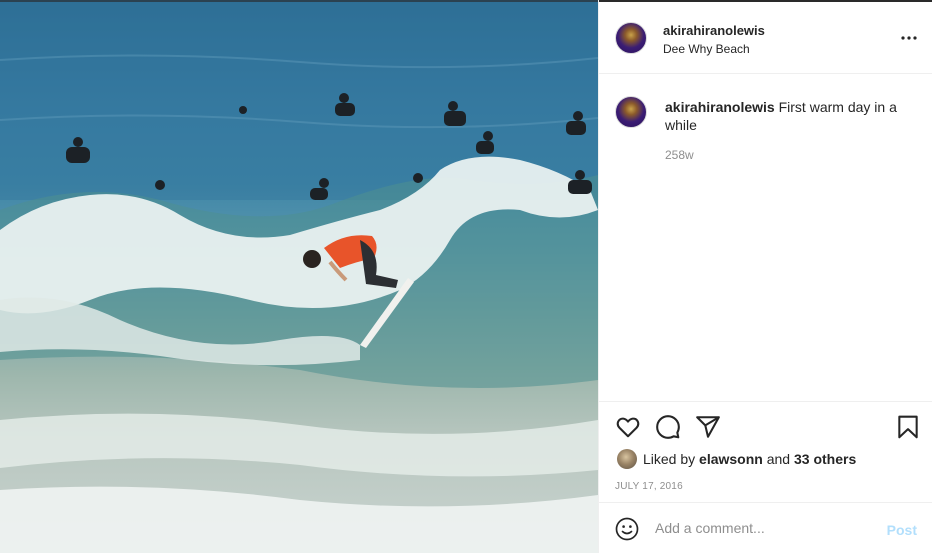  I want to click on liked-by-prefix: Liked by, so click(669, 459).